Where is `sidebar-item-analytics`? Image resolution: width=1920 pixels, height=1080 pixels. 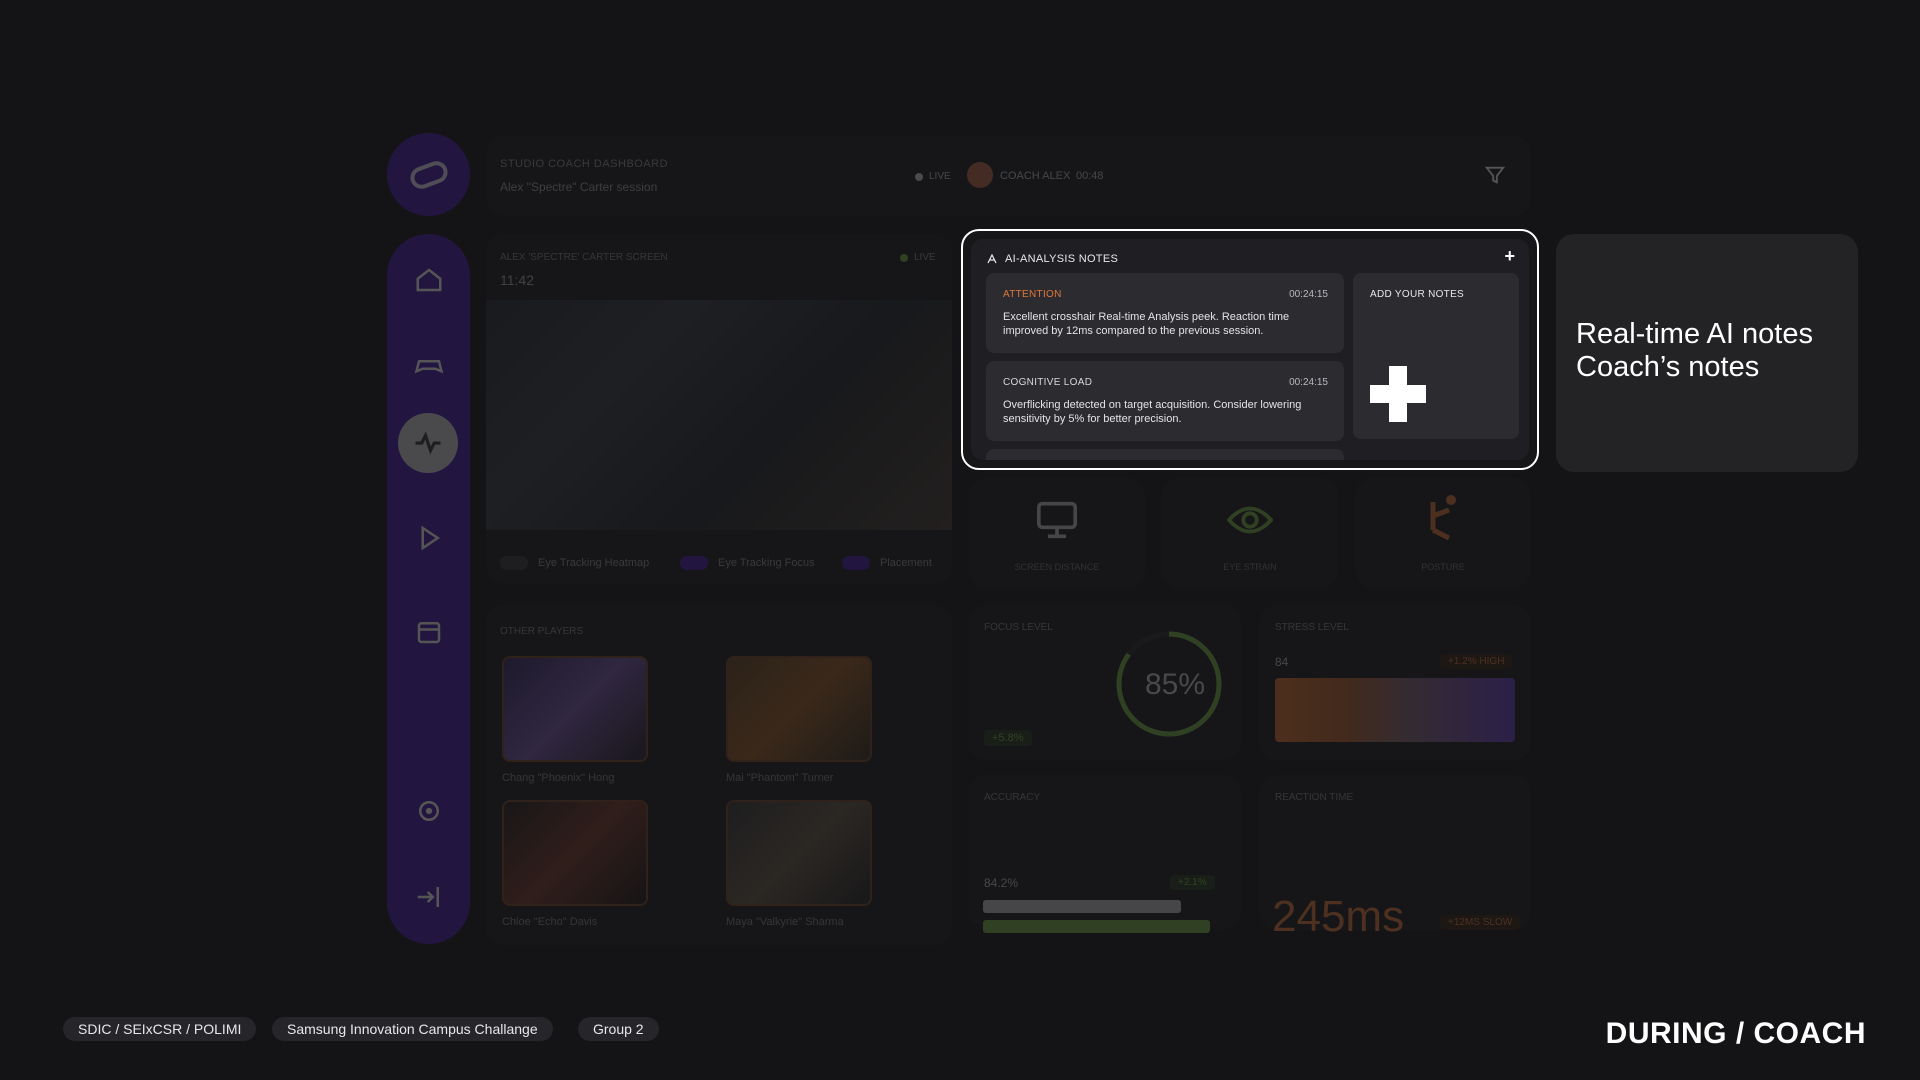 sidebar-item-analytics is located at coordinates (428, 443).